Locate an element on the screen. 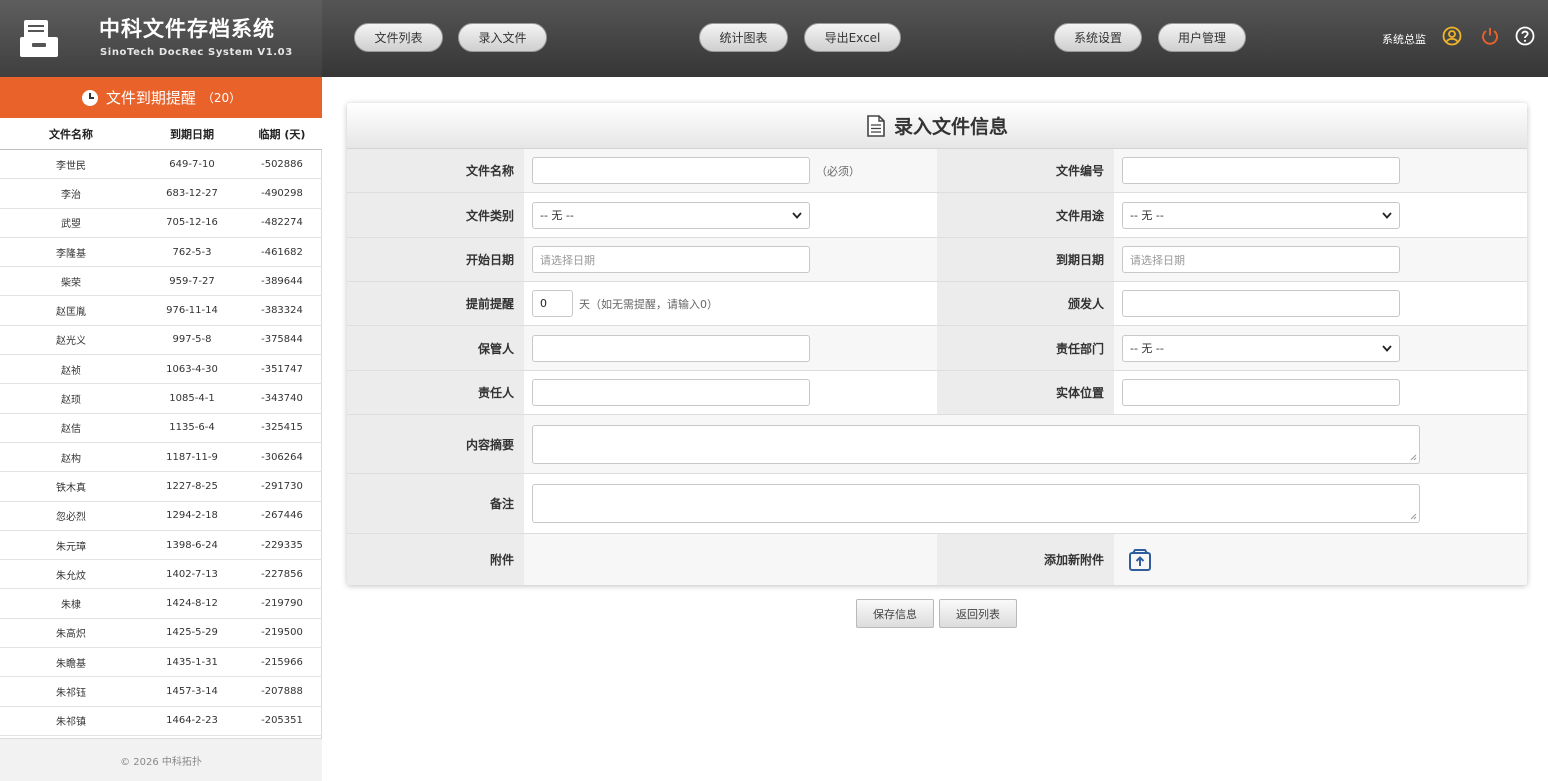 The image size is (1548, 781). add-attachment-cell is located at coordinates (1320, 559).